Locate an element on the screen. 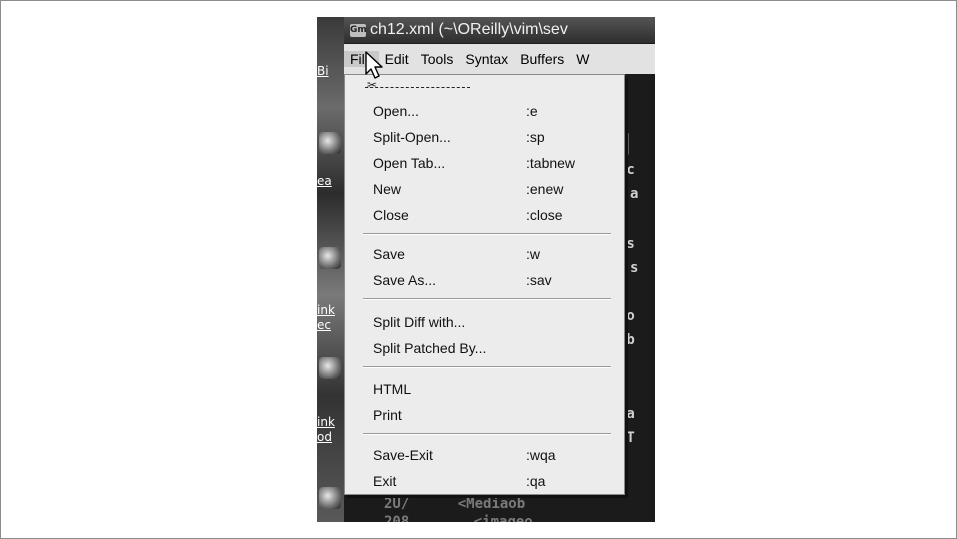  window-titlebar: Gm ch12.xml (~\OReilly\vim\sev is located at coordinates (499, 30).